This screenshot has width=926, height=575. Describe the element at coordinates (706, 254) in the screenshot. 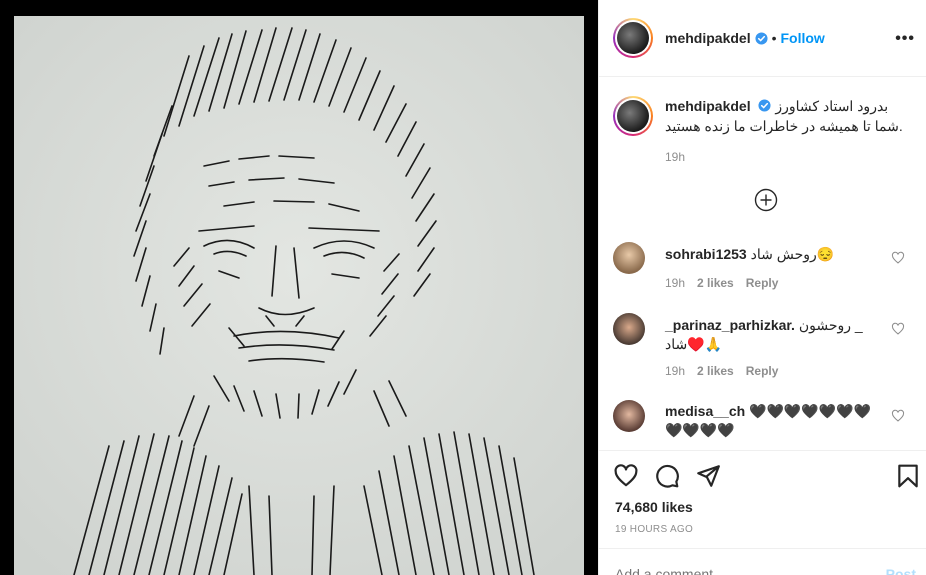

I see `commenter-username: sohrabi1253` at that location.